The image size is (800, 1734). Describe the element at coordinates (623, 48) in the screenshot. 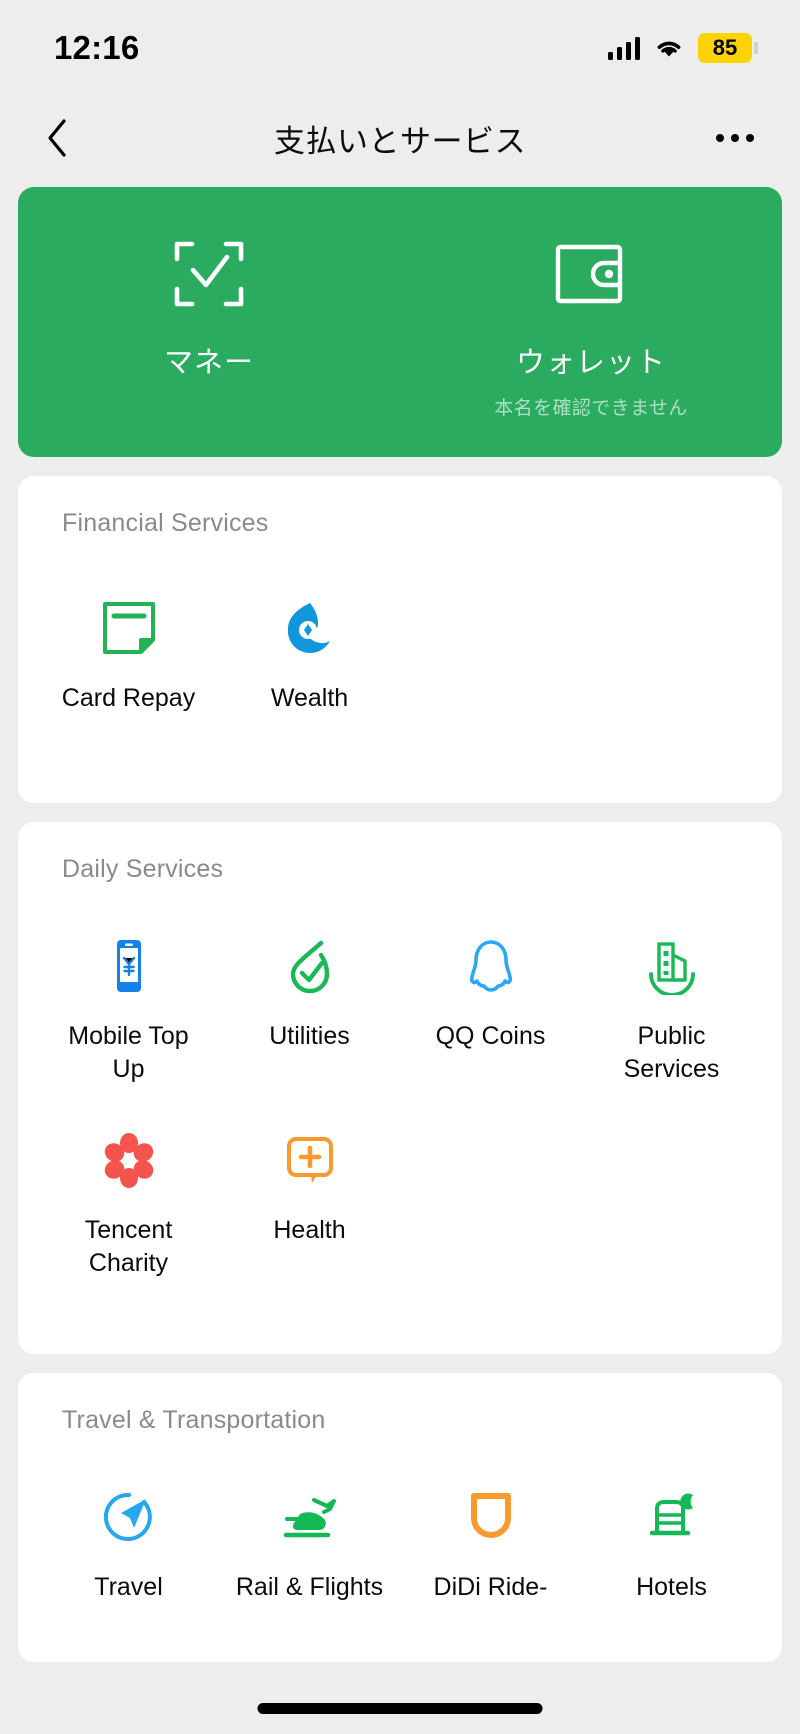

I see `cellular-signal-icon` at that location.